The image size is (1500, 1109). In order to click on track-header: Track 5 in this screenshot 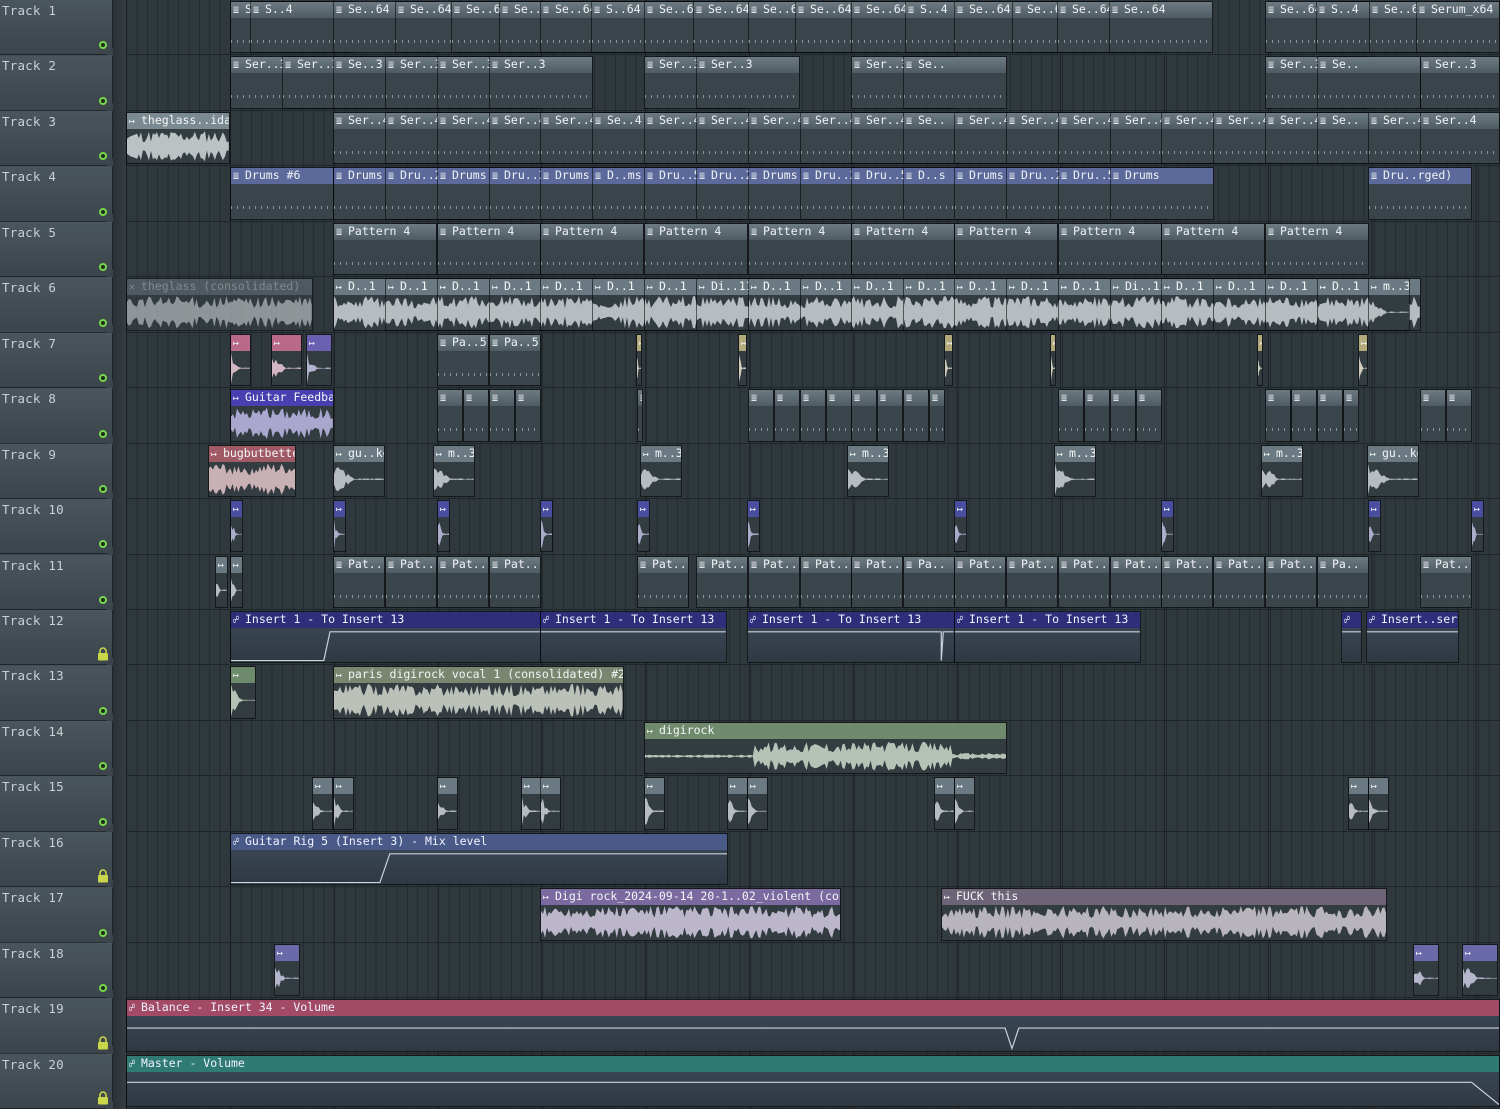, I will do `click(56, 249)`.